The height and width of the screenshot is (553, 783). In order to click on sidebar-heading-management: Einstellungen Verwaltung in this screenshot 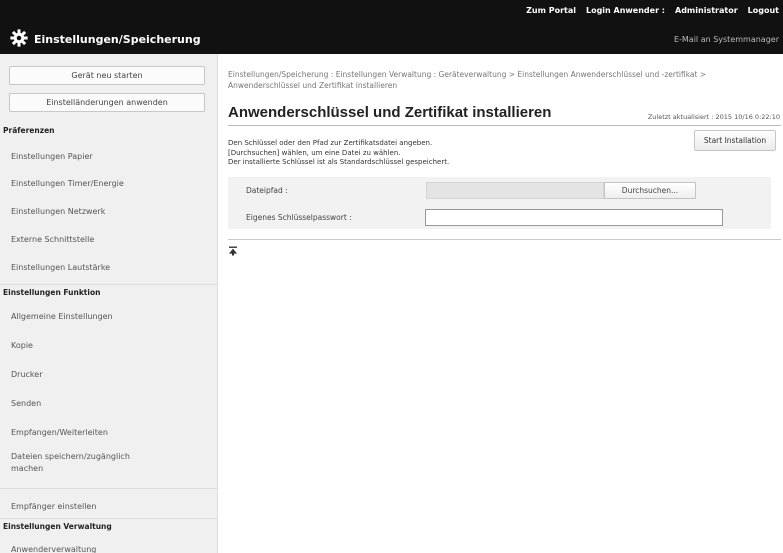, I will do `click(57, 526)`.